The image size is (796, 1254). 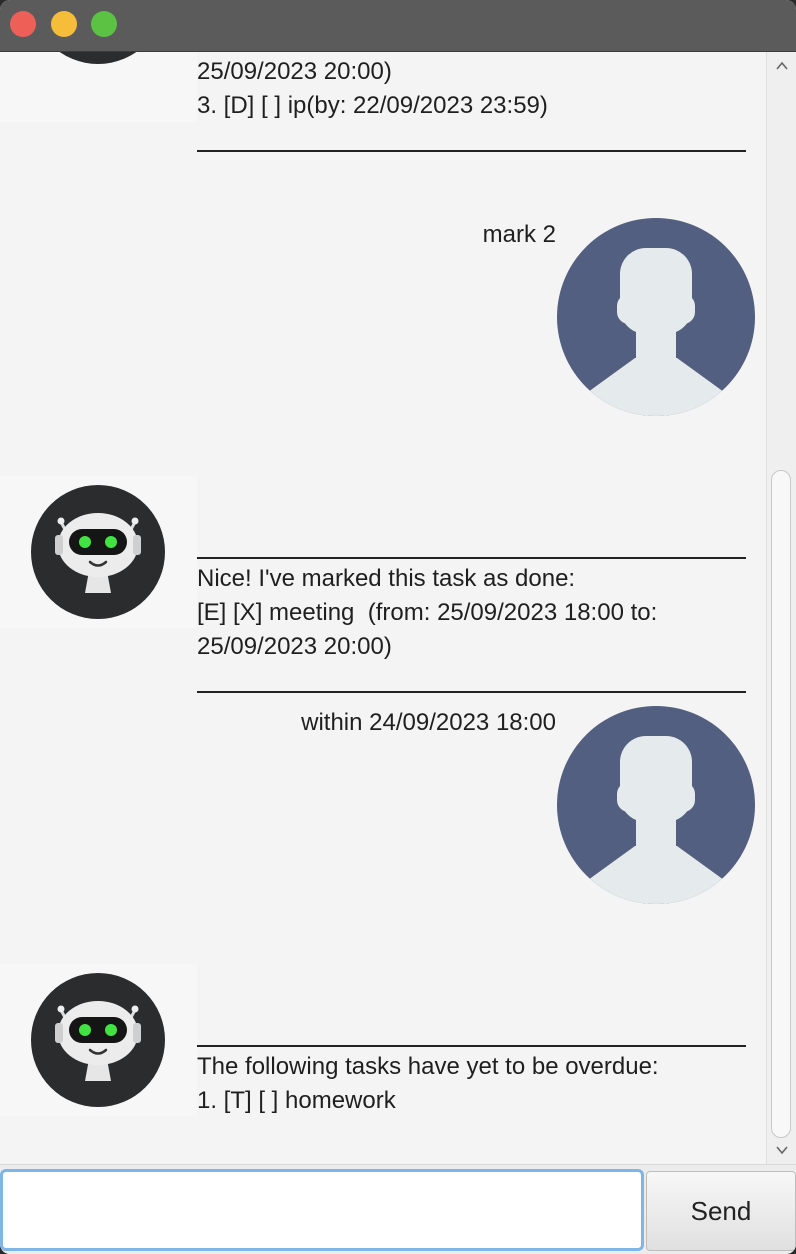 What do you see at coordinates (519, 234) in the screenshot?
I see `user-message: mark 2` at bounding box center [519, 234].